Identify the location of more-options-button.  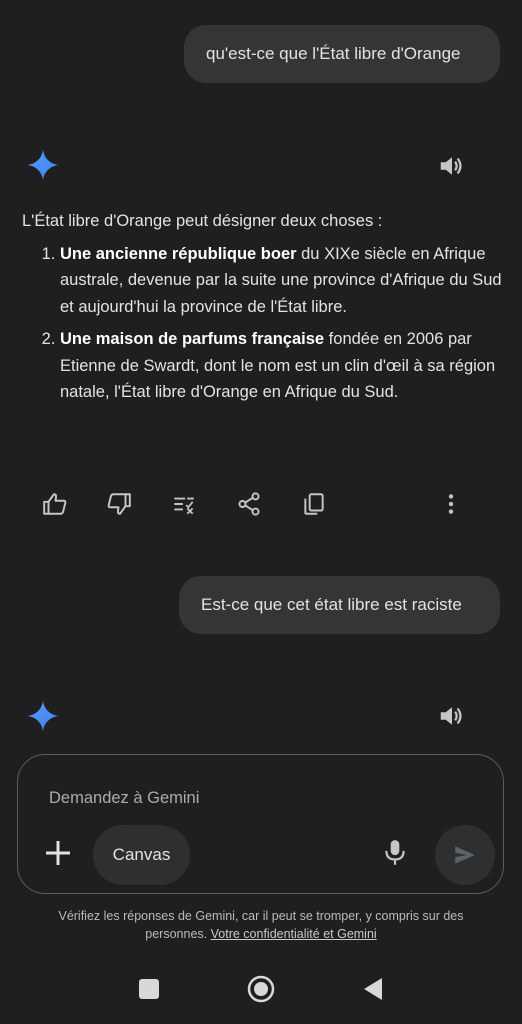
(451, 504).